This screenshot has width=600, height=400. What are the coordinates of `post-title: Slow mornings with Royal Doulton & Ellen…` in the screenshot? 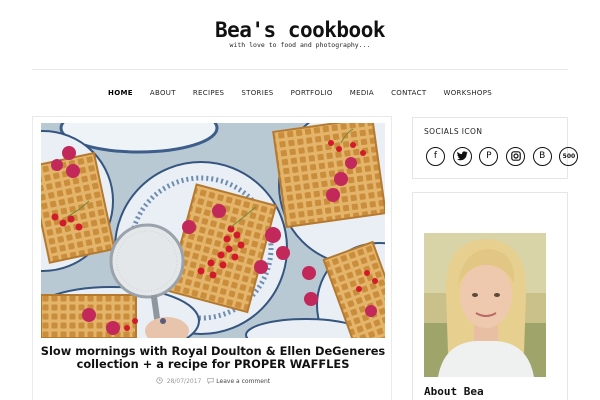 It's located at (213, 358).